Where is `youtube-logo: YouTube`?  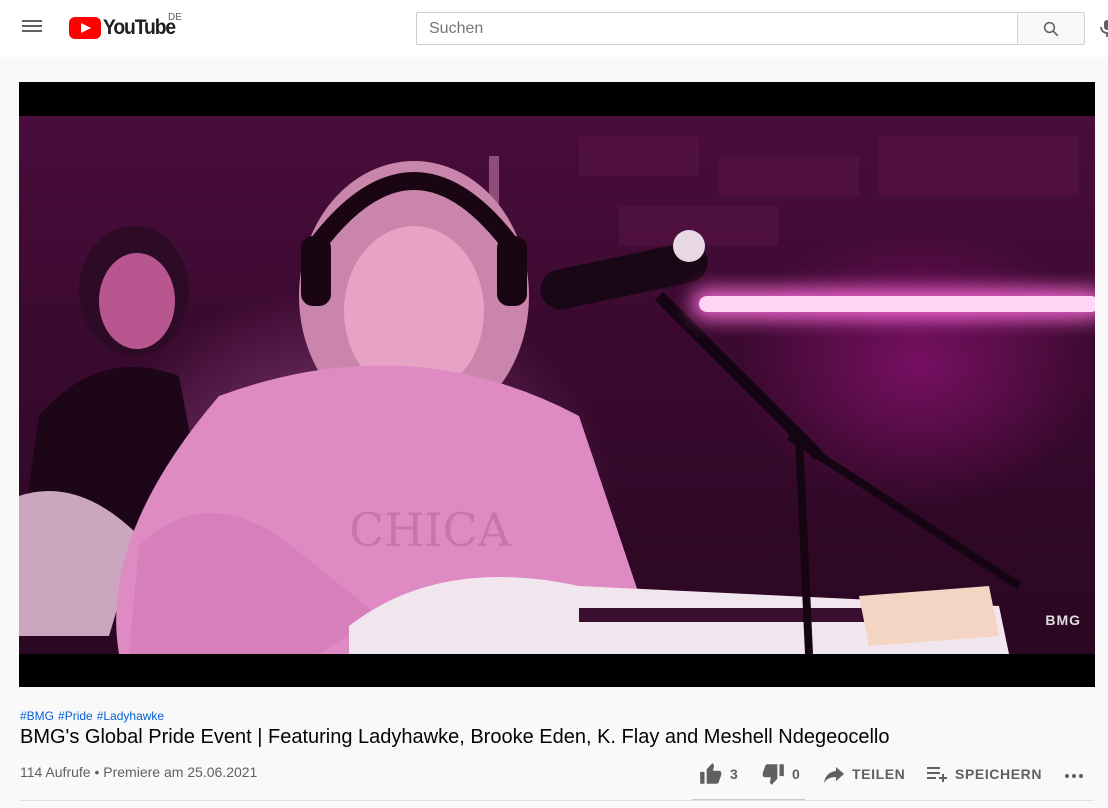
youtube-logo: YouTube is located at coordinates (125, 28).